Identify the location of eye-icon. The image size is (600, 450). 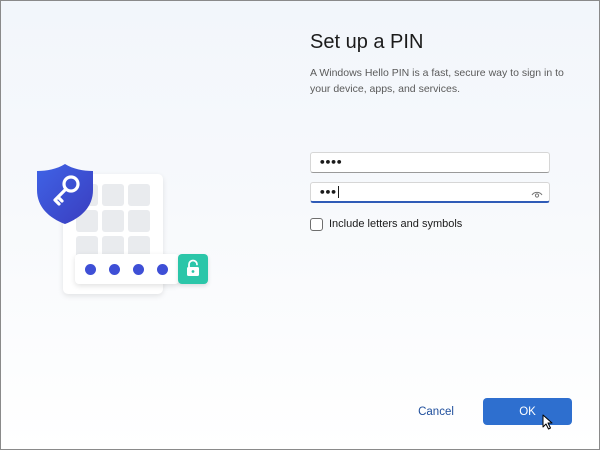
(537, 192).